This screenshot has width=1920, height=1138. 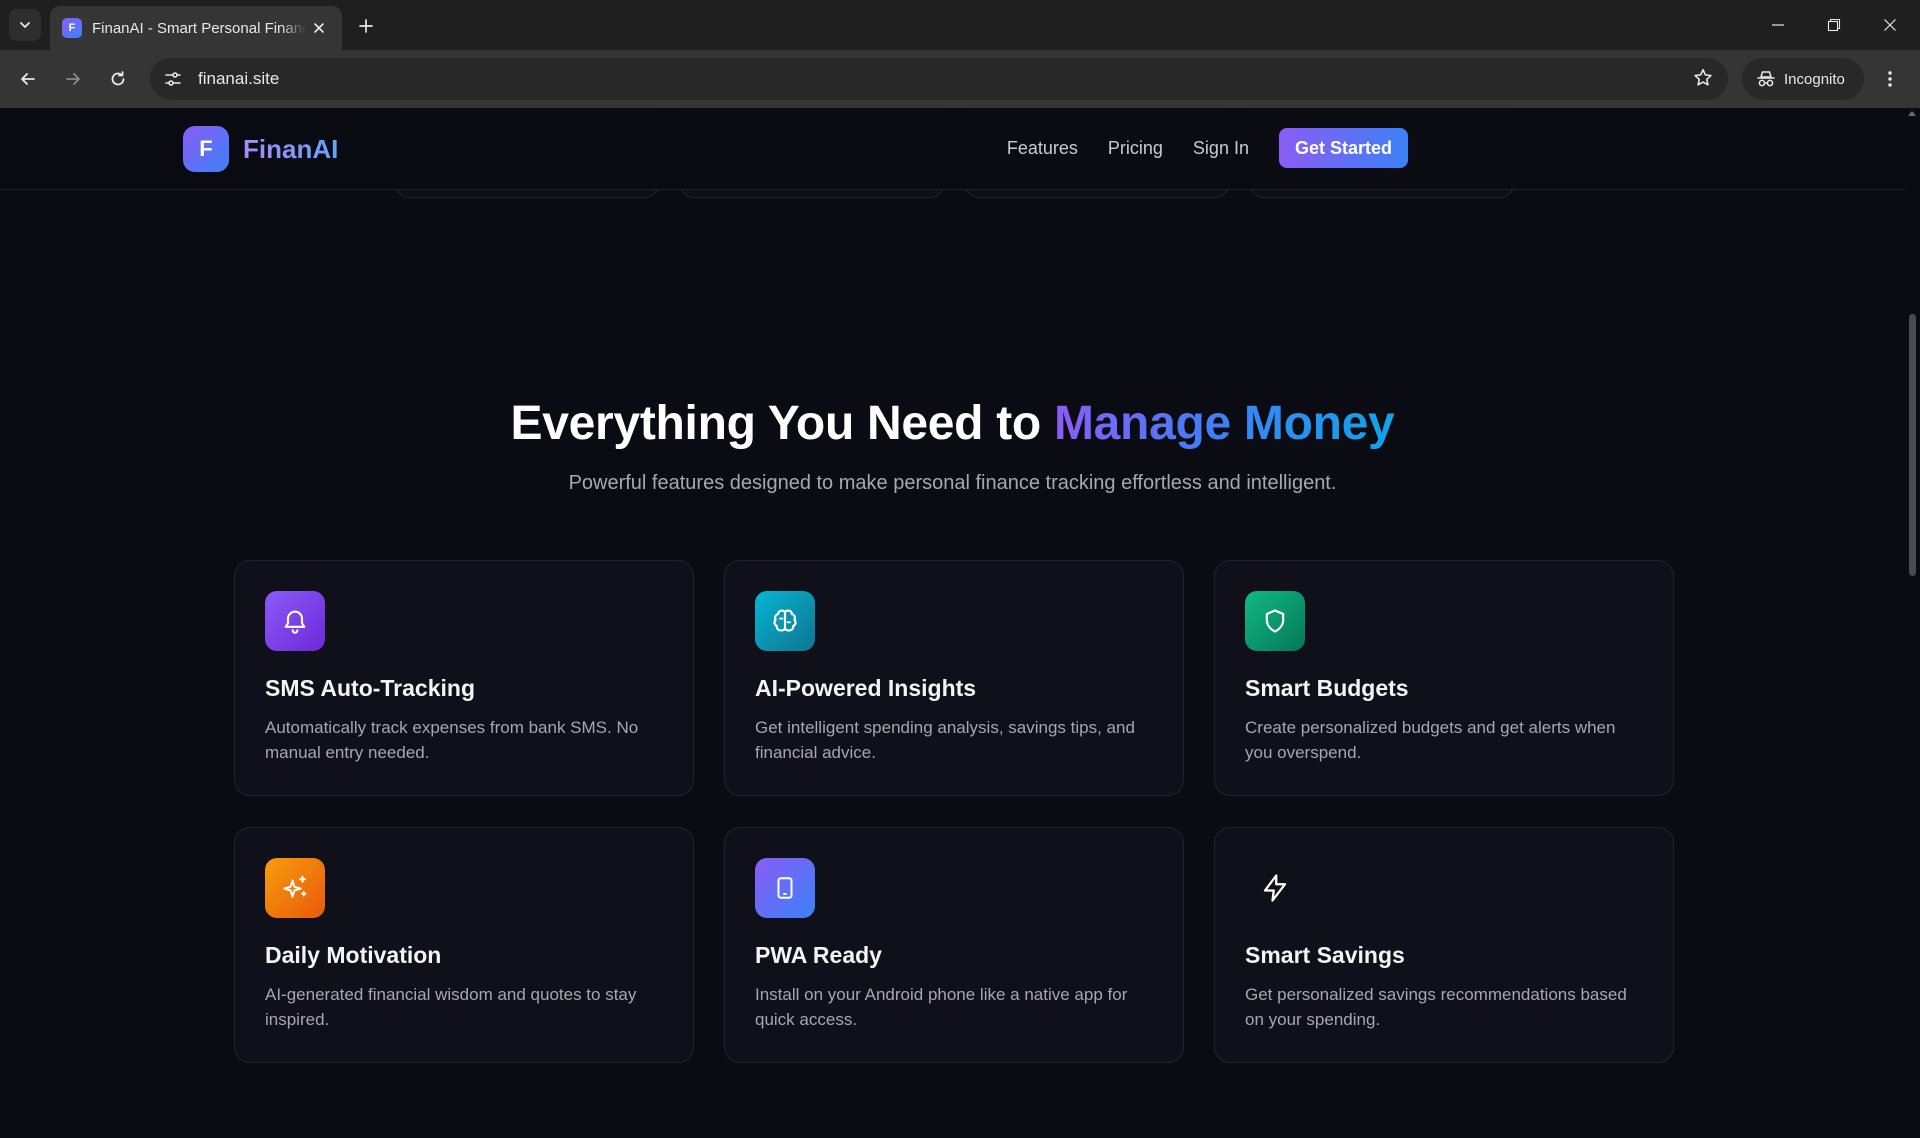 I want to click on close-window-icon, so click(x=1890, y=25).